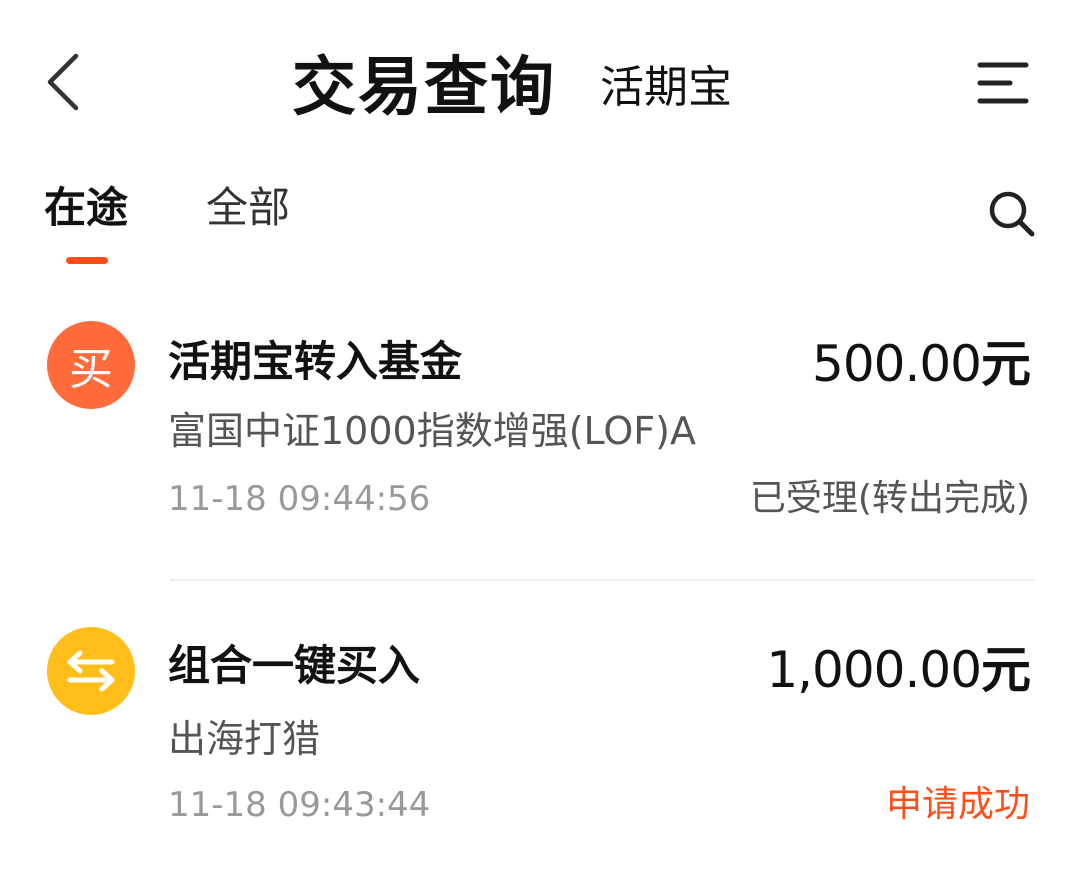 This screenshot has width=1080, height=892. I want to click on transfer-arrows-icon, so click(91, 671).